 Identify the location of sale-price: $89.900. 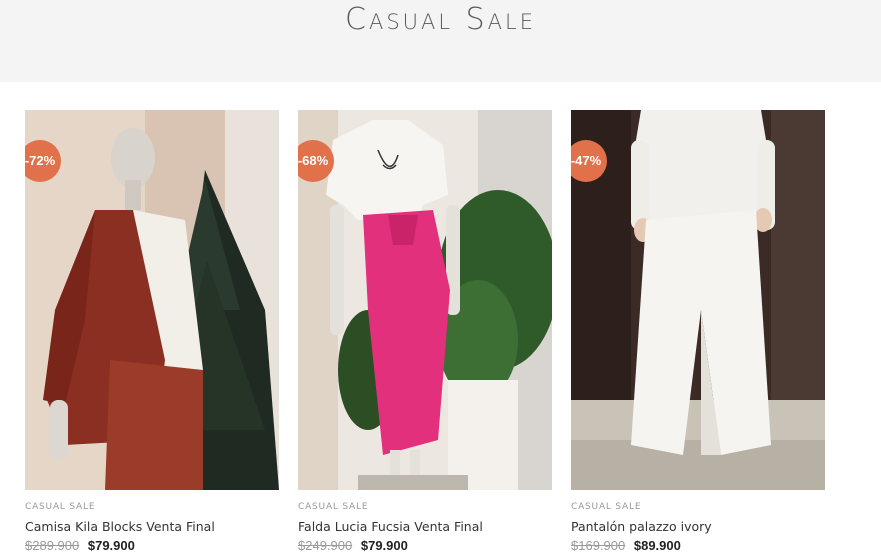
(657, 545).